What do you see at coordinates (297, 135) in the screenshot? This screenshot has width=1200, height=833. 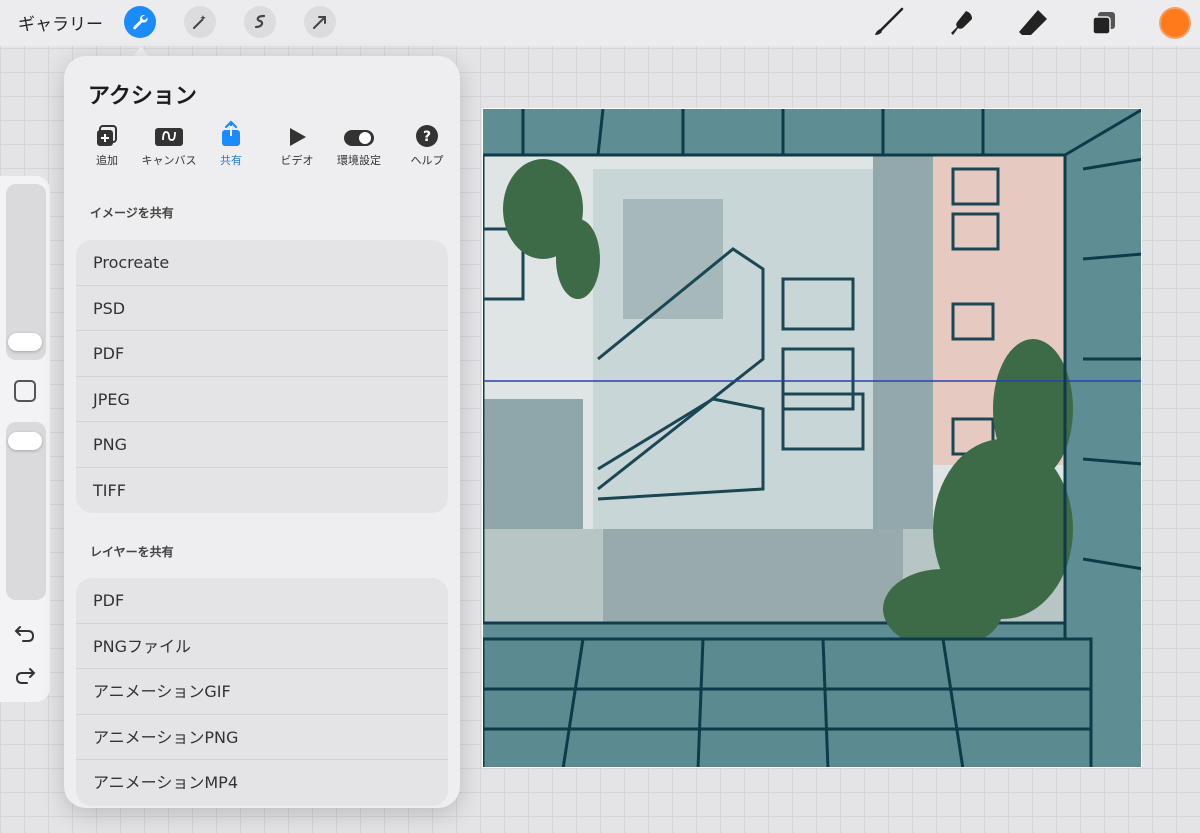 I see `play-icon` at bounding box center [297, 135].